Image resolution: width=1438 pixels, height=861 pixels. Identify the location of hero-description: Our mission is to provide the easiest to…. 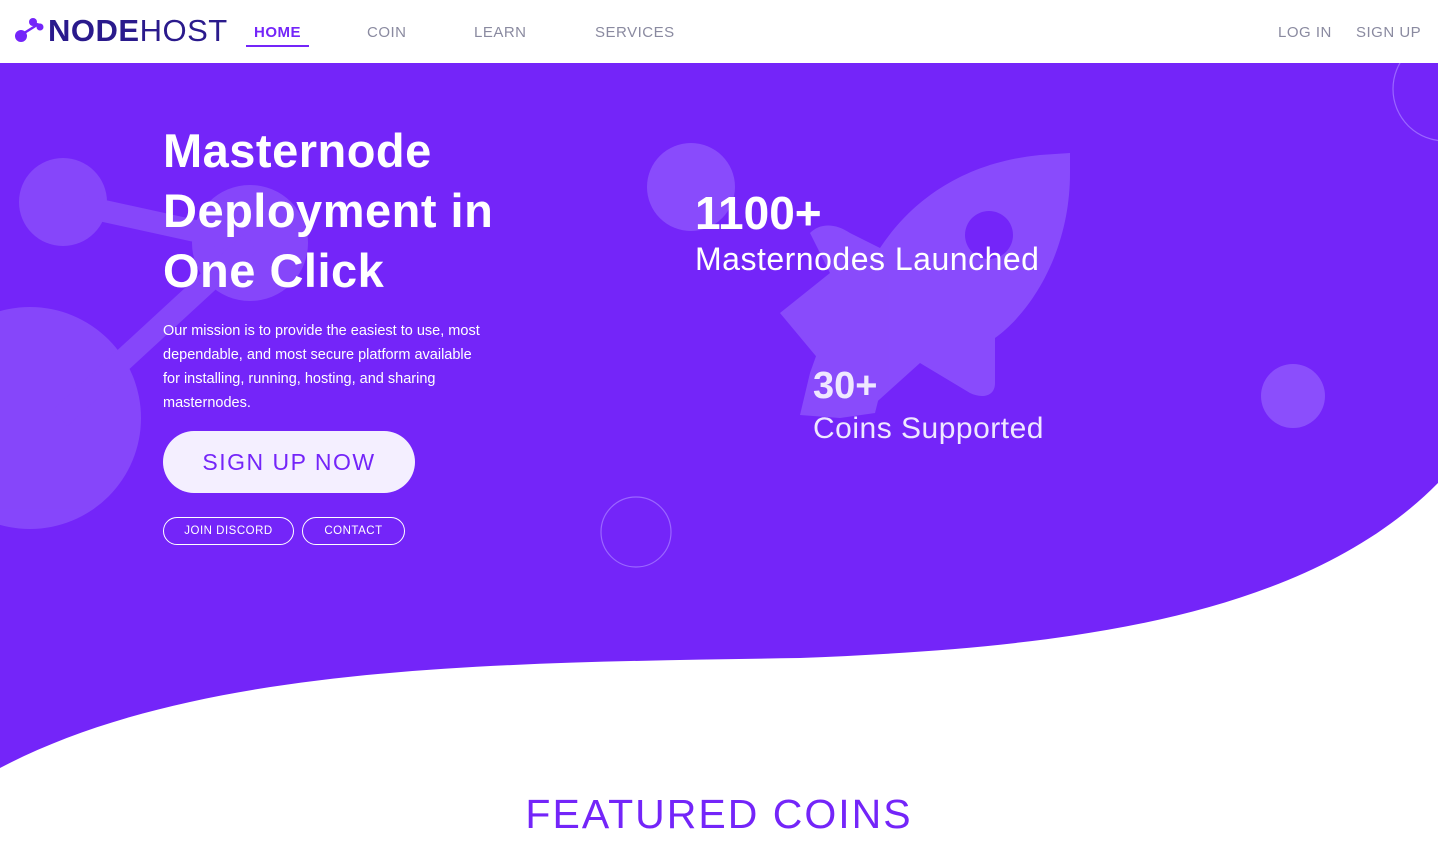
(321, 367).